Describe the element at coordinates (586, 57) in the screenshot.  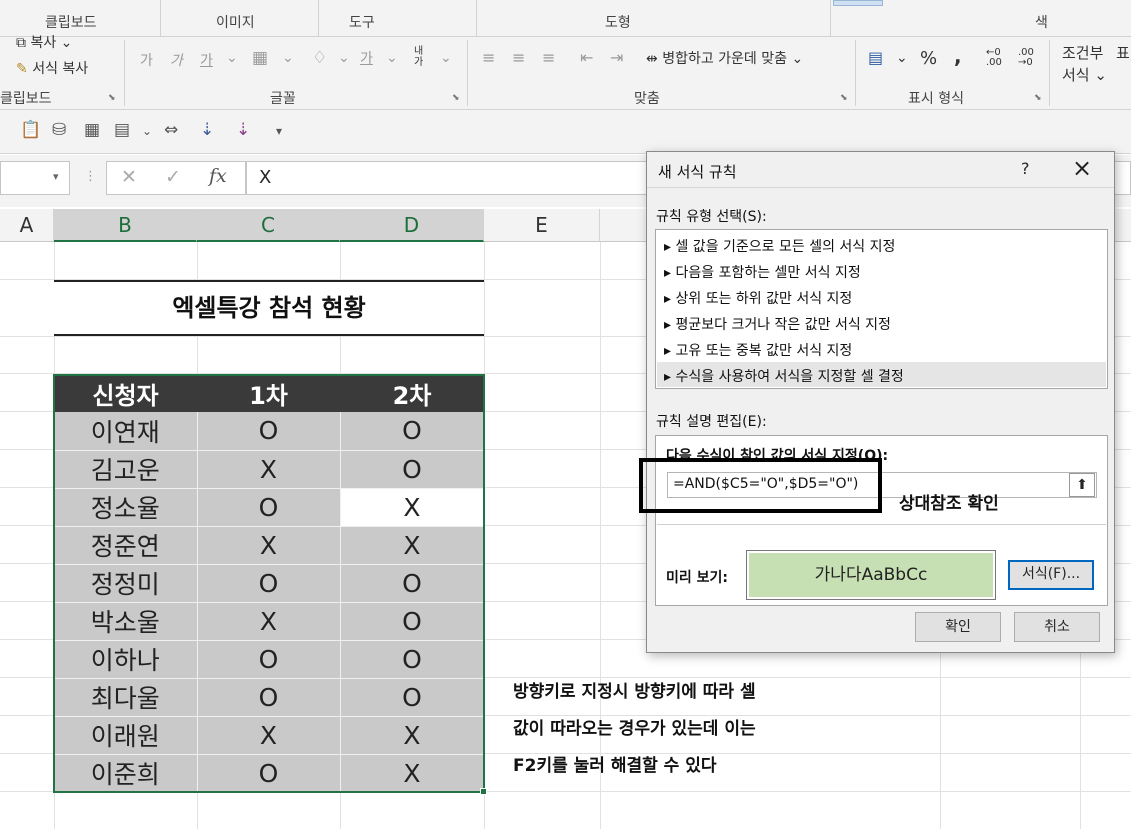
I see `decrease-indent-icon: ⇤` at that location.